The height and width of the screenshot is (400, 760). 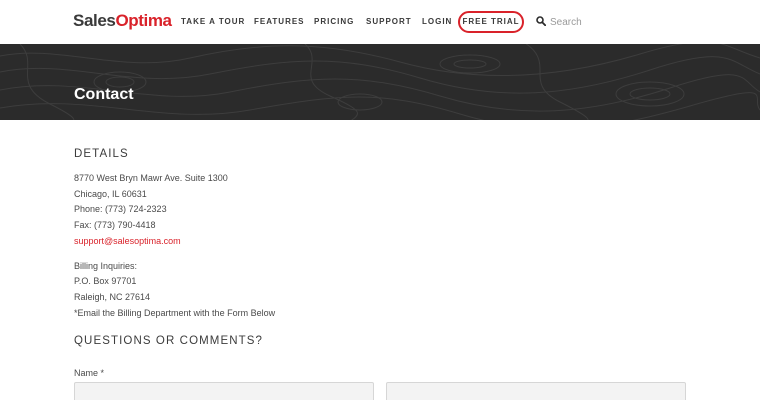 What do you see at coordinates (588, 22) in the screenshot?
I see `search-input` at bounding box center [588, 22].